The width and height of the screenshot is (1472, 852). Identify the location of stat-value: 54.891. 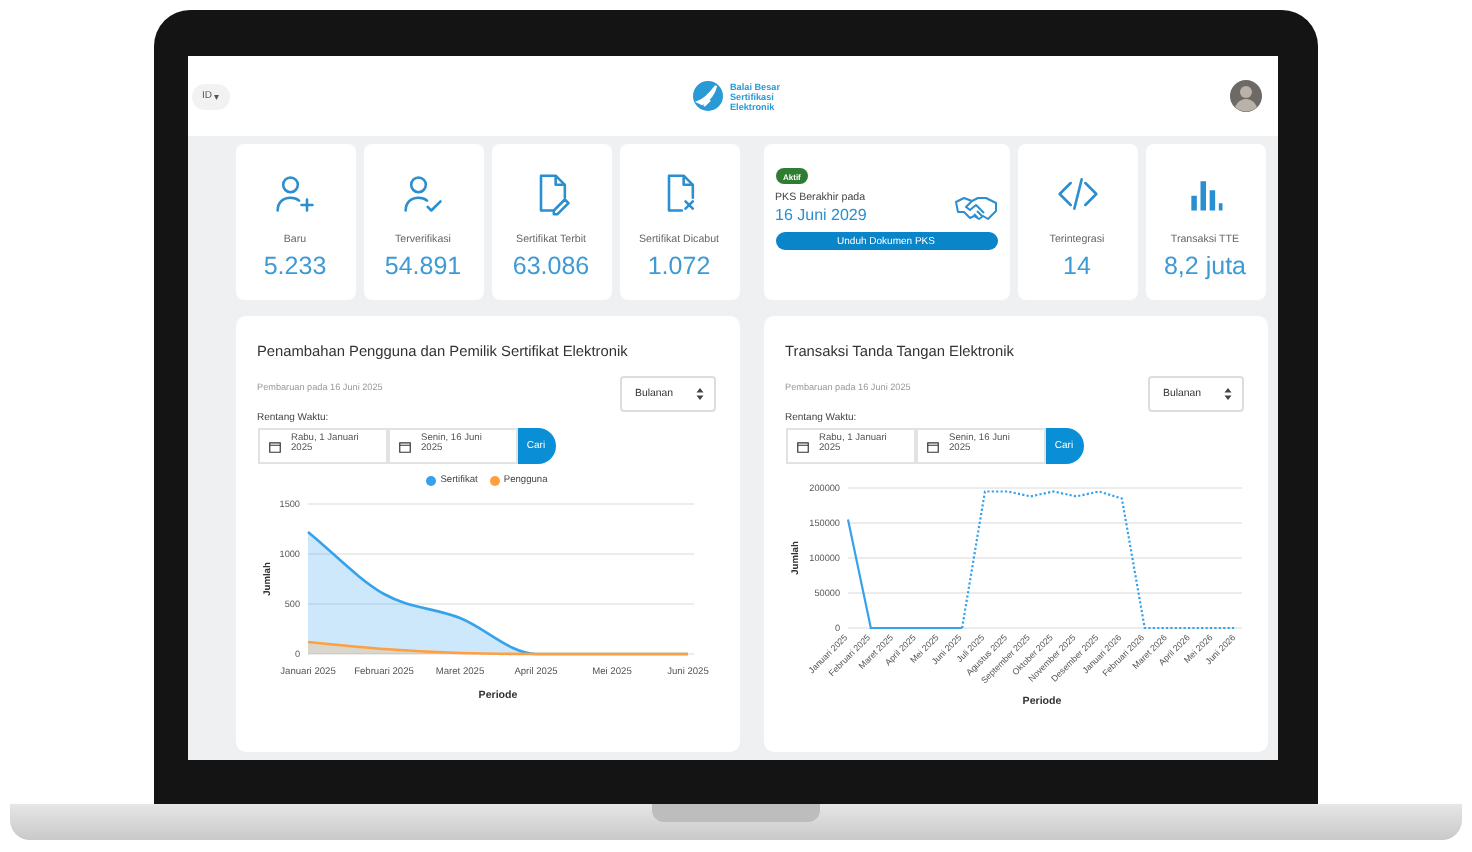
(423, 266).